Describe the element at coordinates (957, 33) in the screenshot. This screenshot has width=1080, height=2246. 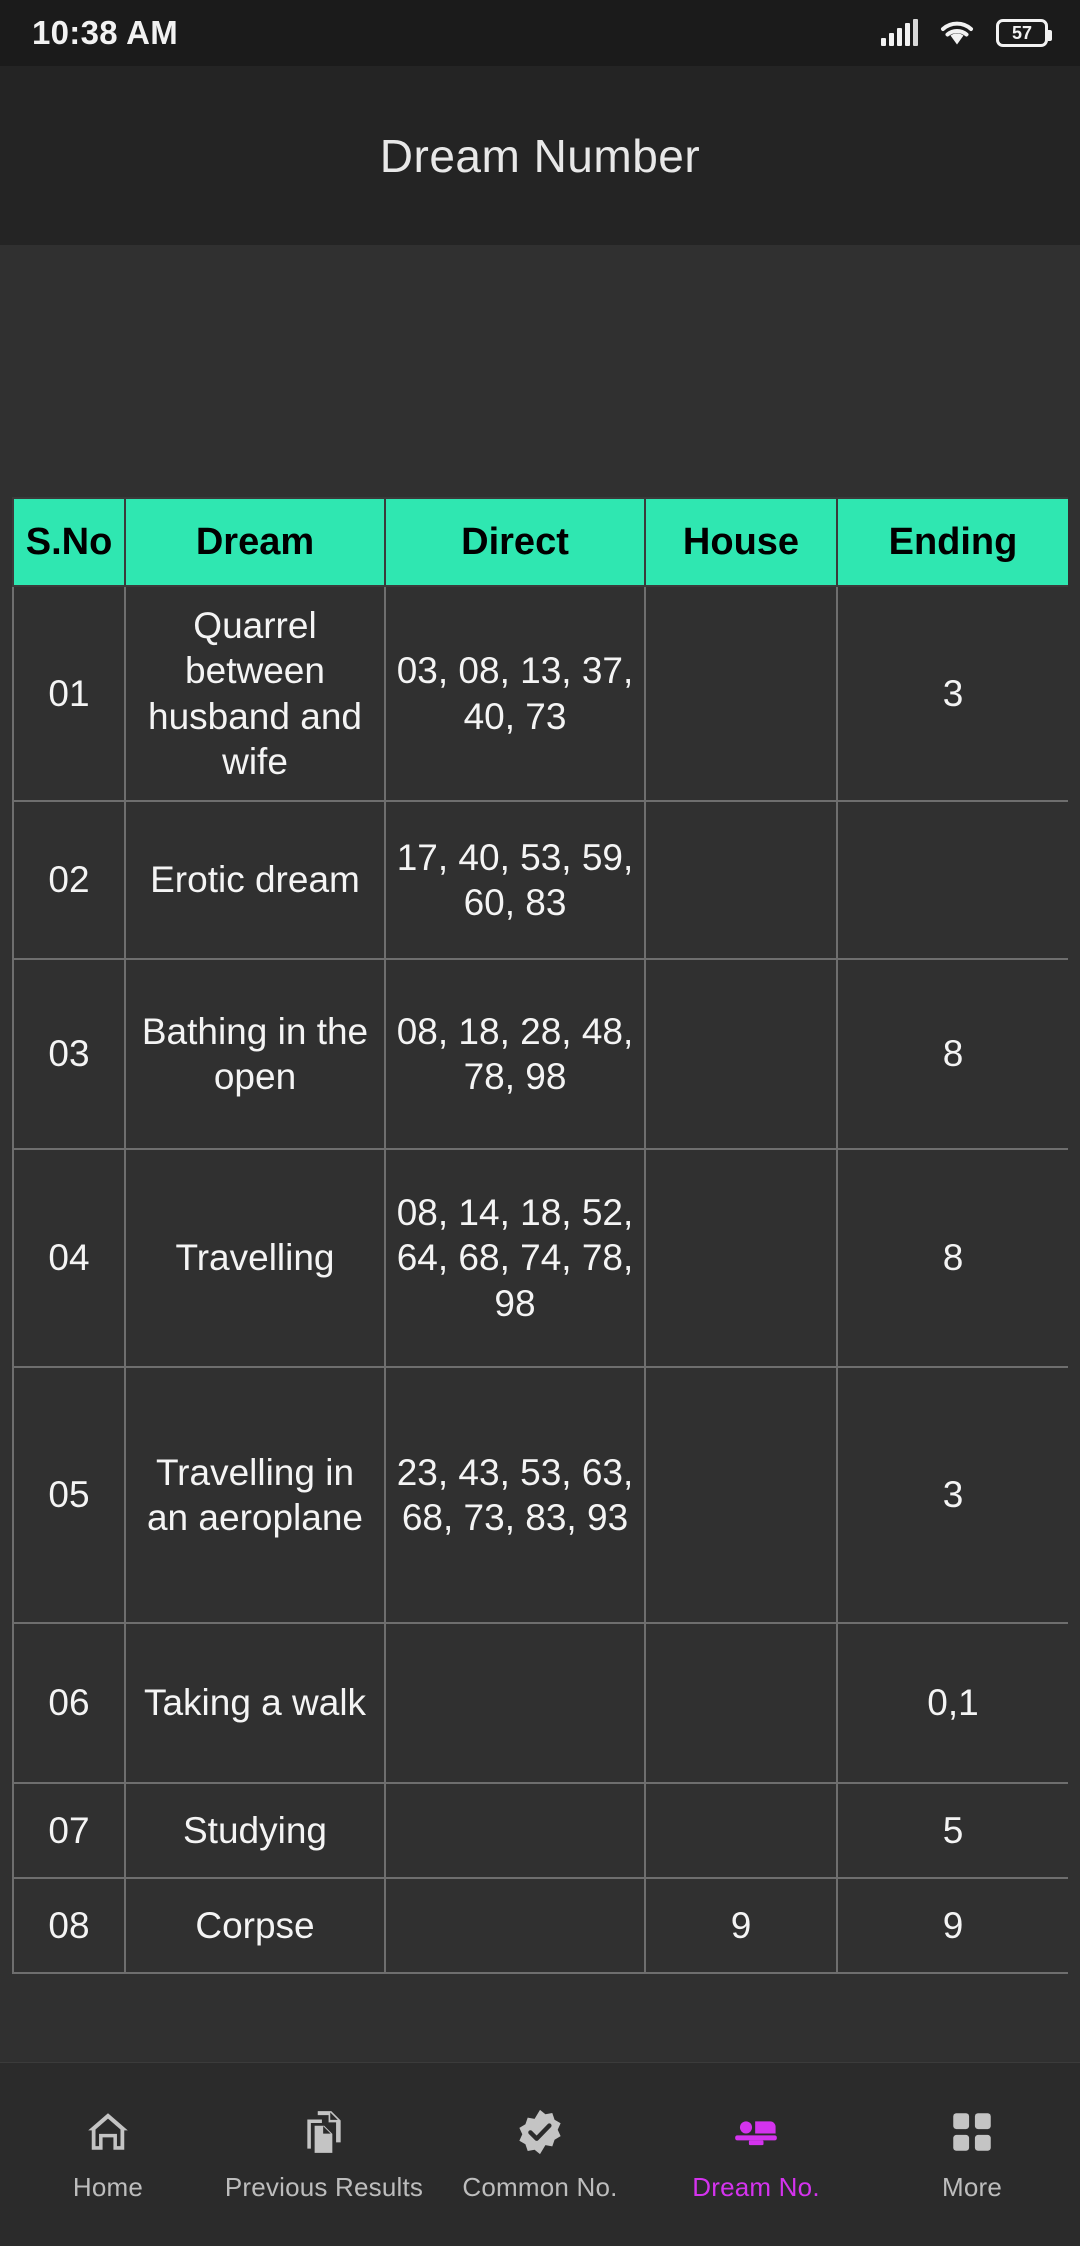
I see `wifi-icon` at that location.